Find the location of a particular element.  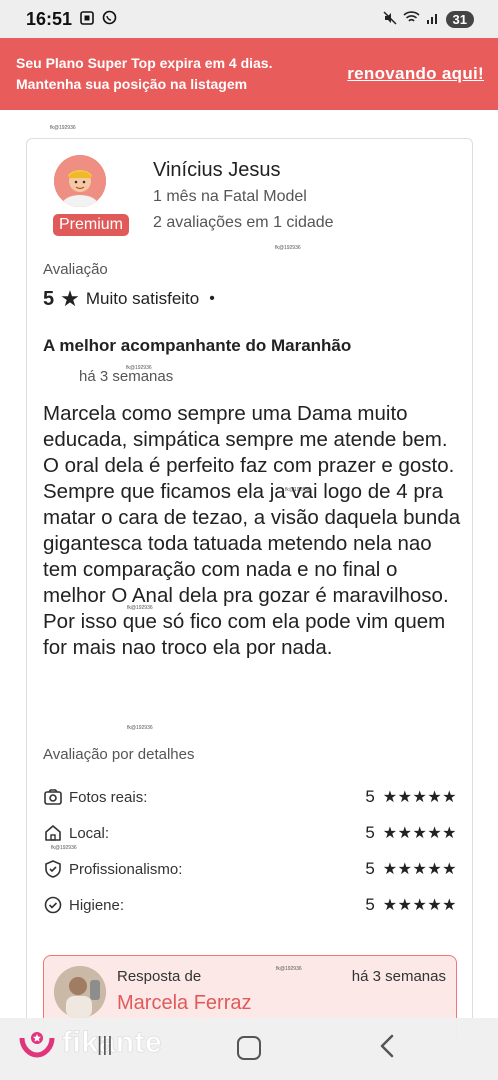

mute-icon is located at coordinates (390, 19).